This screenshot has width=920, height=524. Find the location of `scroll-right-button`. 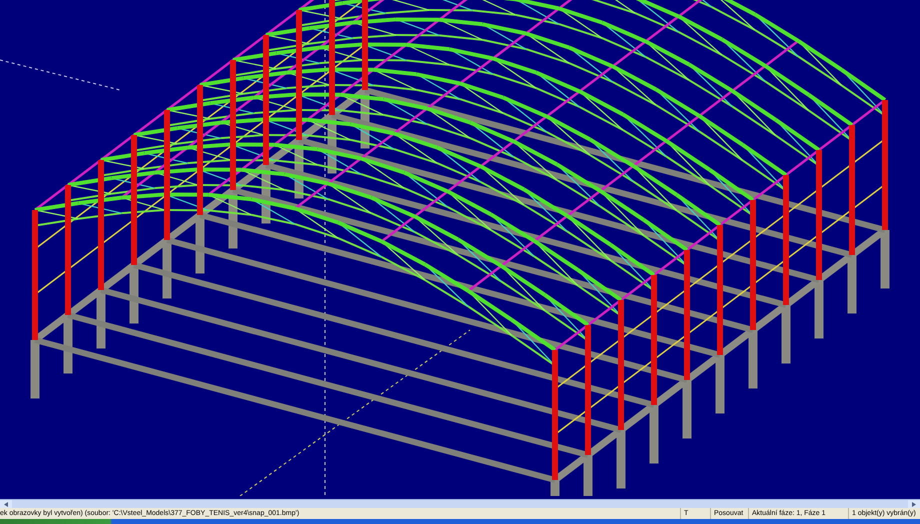

scroll-right-button is located at coordinates (914, 504).